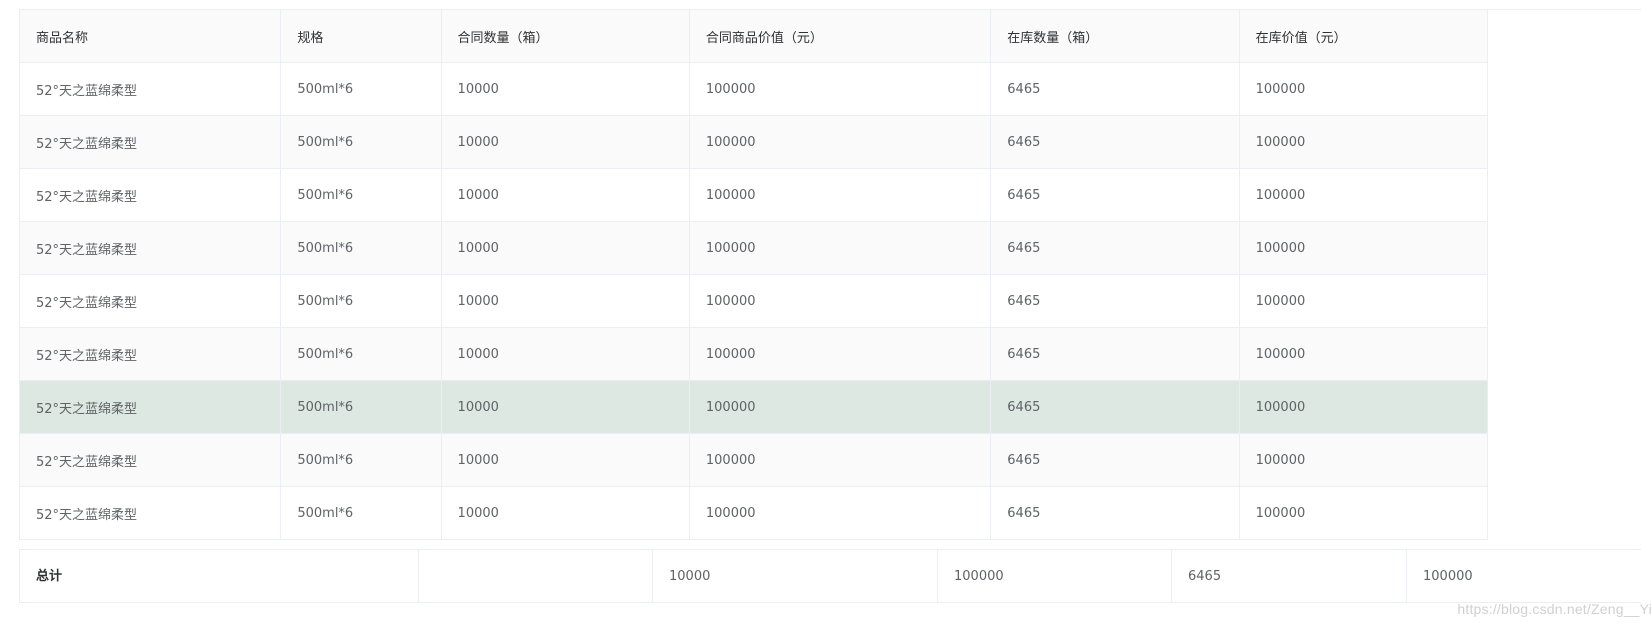  What do you see at coordinates (536, 576) in the screenshot?
I see `summary-blank-cell` at bounding box center [536, 576].